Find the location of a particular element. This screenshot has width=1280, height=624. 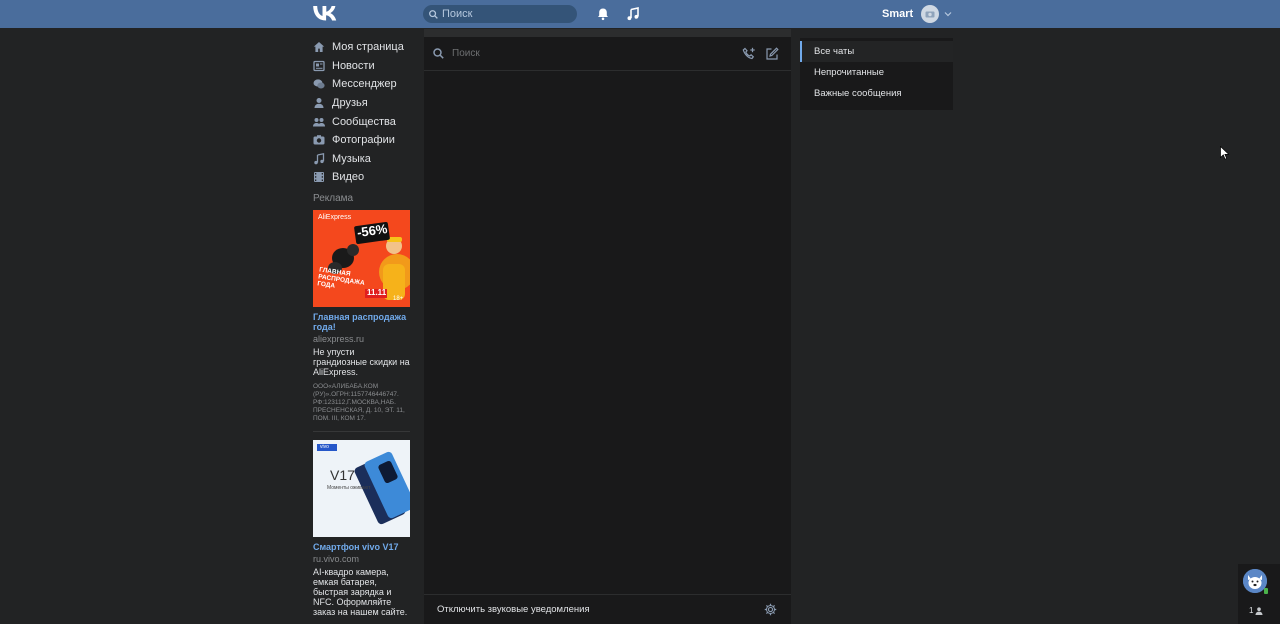

sidebar-item-label: Мессенджер is located at coordinates (364, 84).